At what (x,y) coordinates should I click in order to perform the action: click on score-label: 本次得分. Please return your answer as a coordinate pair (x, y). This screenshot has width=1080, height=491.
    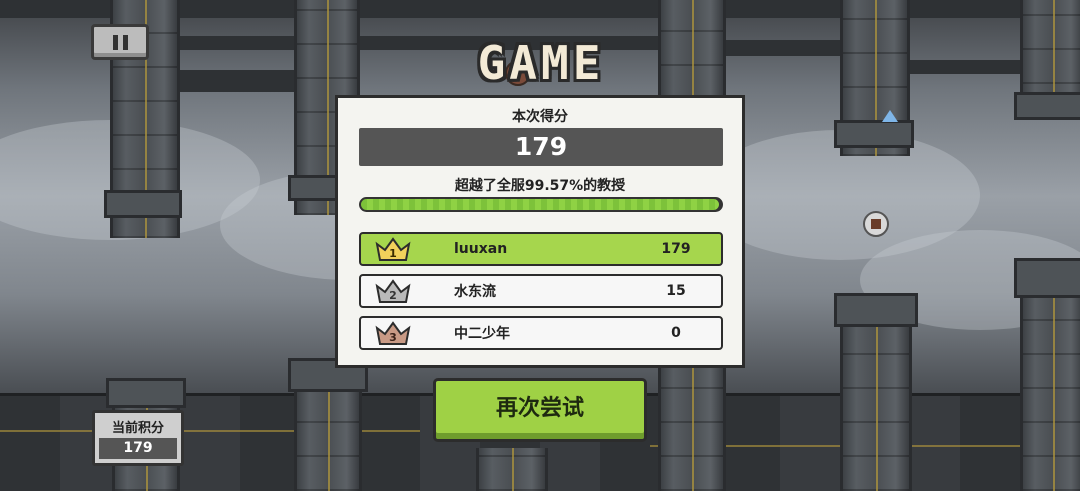
    Looking at the image, I should click on (540, 117).